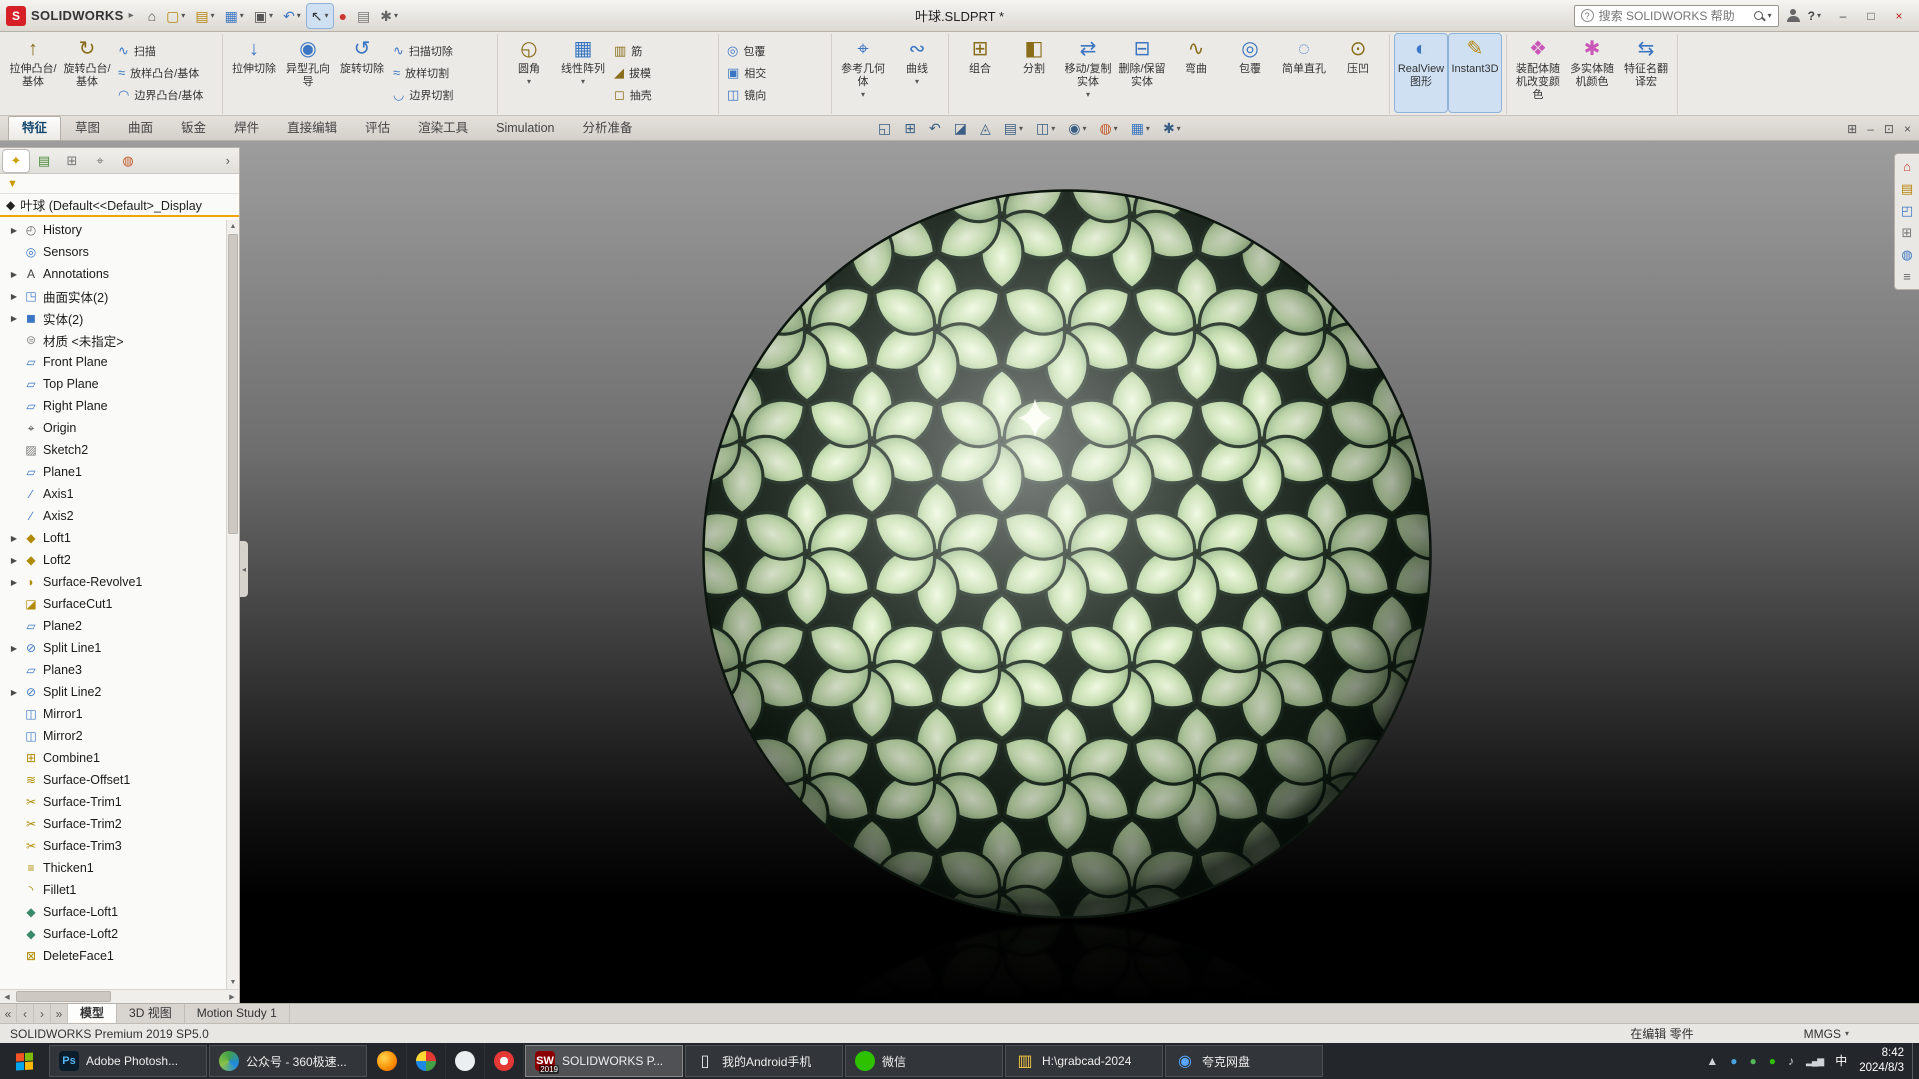 The height and width of the screenshot is (1079, 1919). I want to click on curves-button: ∾ 曲线 ▾, so click(917, 73).